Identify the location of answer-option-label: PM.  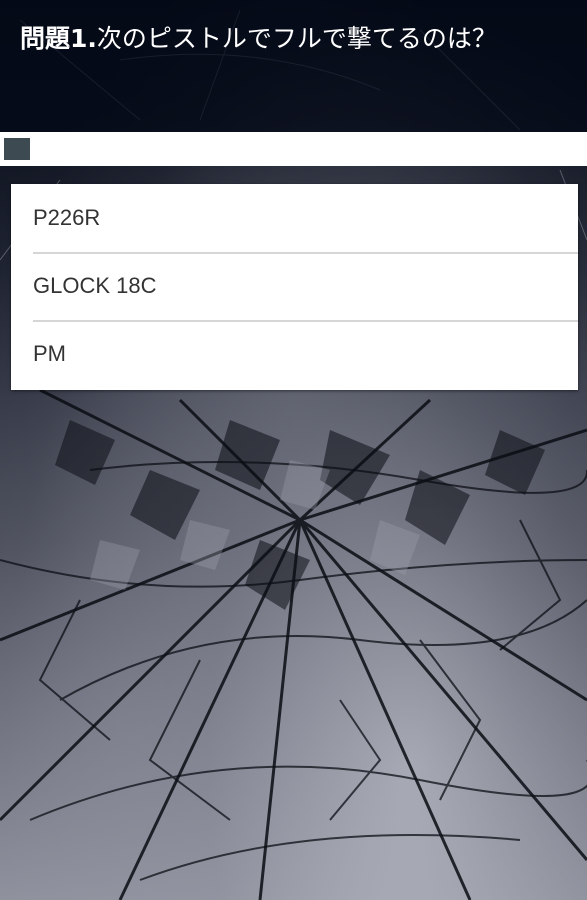
(49, 353).